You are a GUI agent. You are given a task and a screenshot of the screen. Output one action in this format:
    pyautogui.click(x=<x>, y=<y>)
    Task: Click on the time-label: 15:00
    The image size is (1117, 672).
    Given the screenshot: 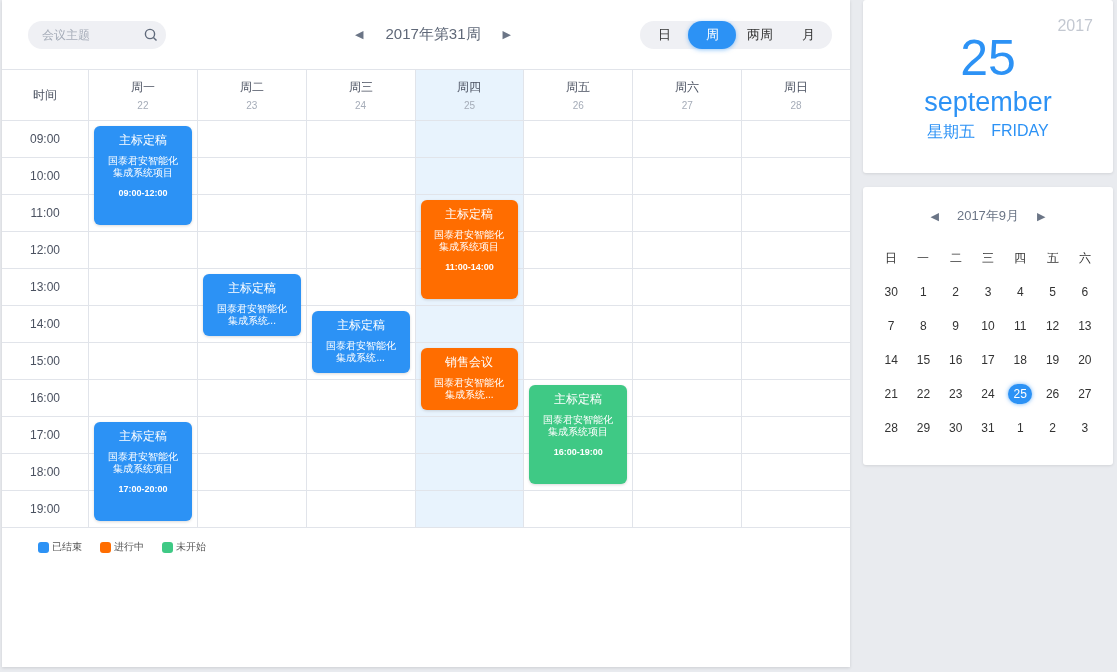 What is the action you would take?
    pyautogui.click(x=45, y=361)
    